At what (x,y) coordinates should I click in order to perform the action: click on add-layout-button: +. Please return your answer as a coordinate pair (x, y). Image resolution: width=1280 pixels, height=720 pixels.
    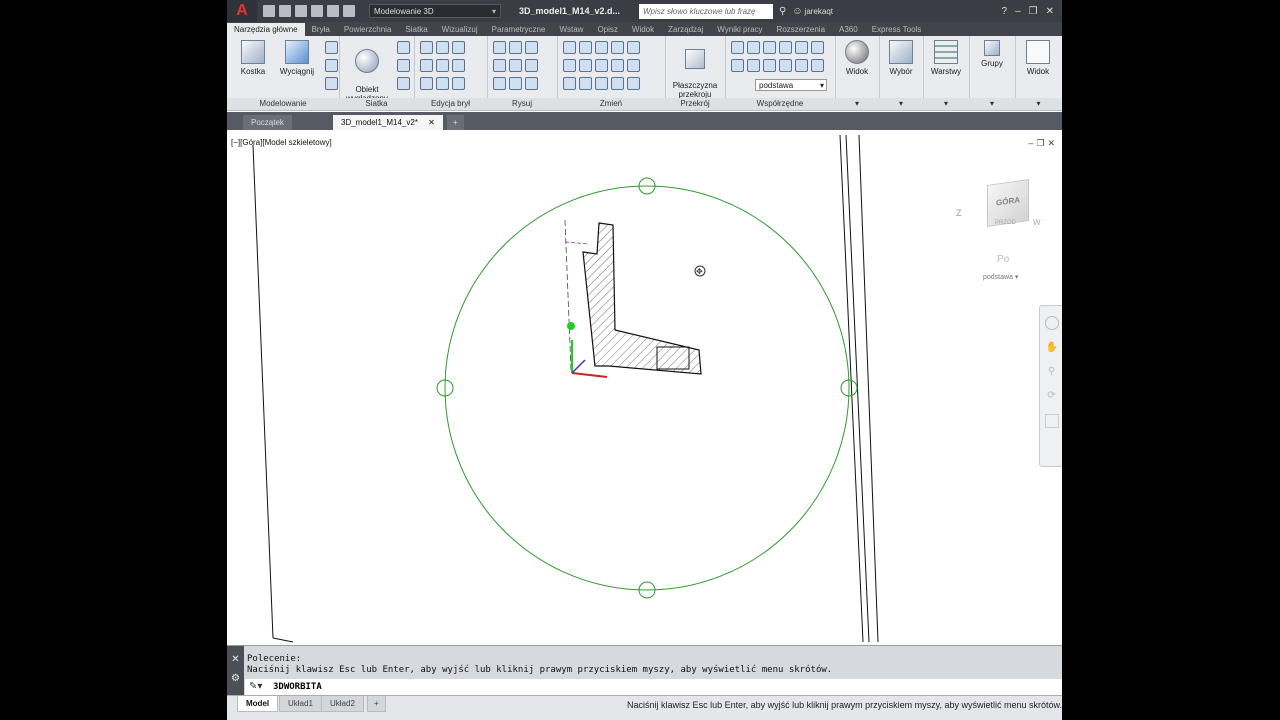
    Looking at the image, I should click on (376, 704).